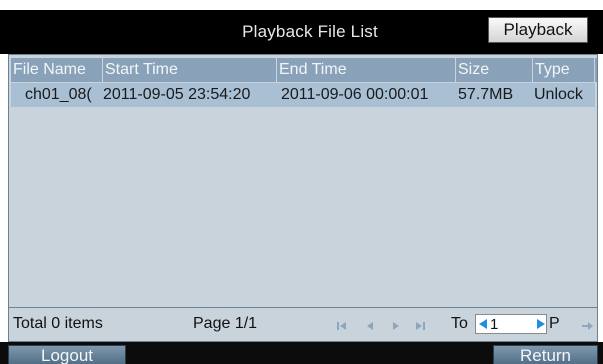 This screenshot has width=603, height=364. Describe the element at coordinates (58, 94) in the screenshot. I see `cell-file-name: ch01_08(` at that location.